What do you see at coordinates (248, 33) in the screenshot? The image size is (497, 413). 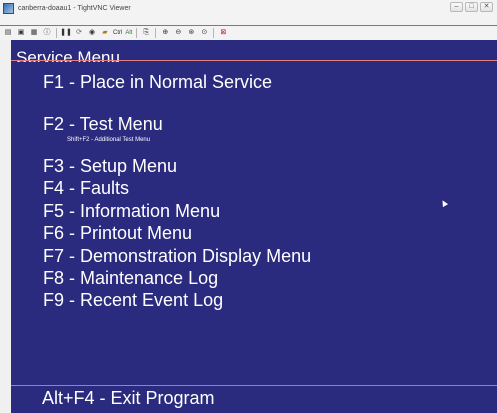 I see `toolbar: ▤ ▣ ▦ ⓘ ❚❚ ⟳ ◉ ▰ Ctrl Alt ⎘ ⊕ ⊖ ⊛ ⊙ ⊠` at bounding box center [248, 33].